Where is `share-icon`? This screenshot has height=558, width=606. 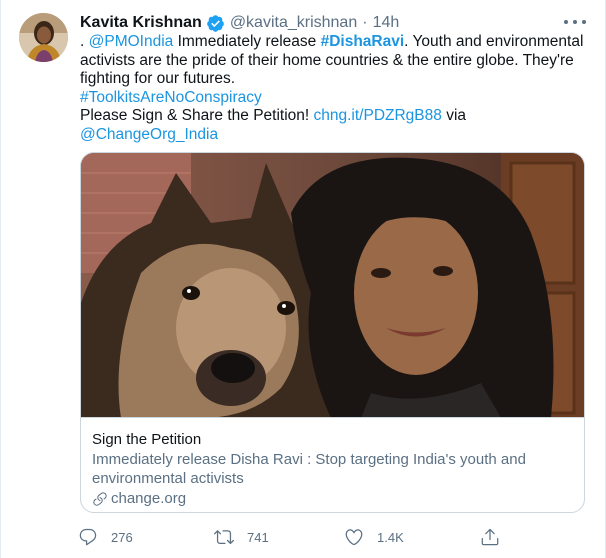 share-icon is located at coordinates (490, 537).